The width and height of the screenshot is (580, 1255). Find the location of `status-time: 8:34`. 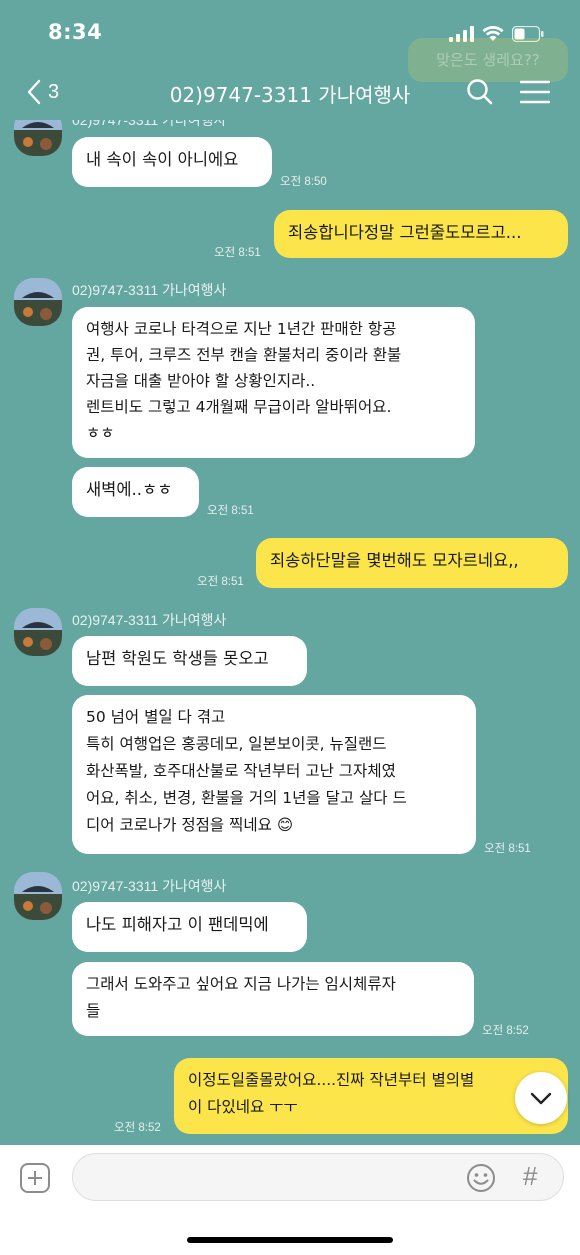

status-time: 8:34 is located at coordinates (75, 32).